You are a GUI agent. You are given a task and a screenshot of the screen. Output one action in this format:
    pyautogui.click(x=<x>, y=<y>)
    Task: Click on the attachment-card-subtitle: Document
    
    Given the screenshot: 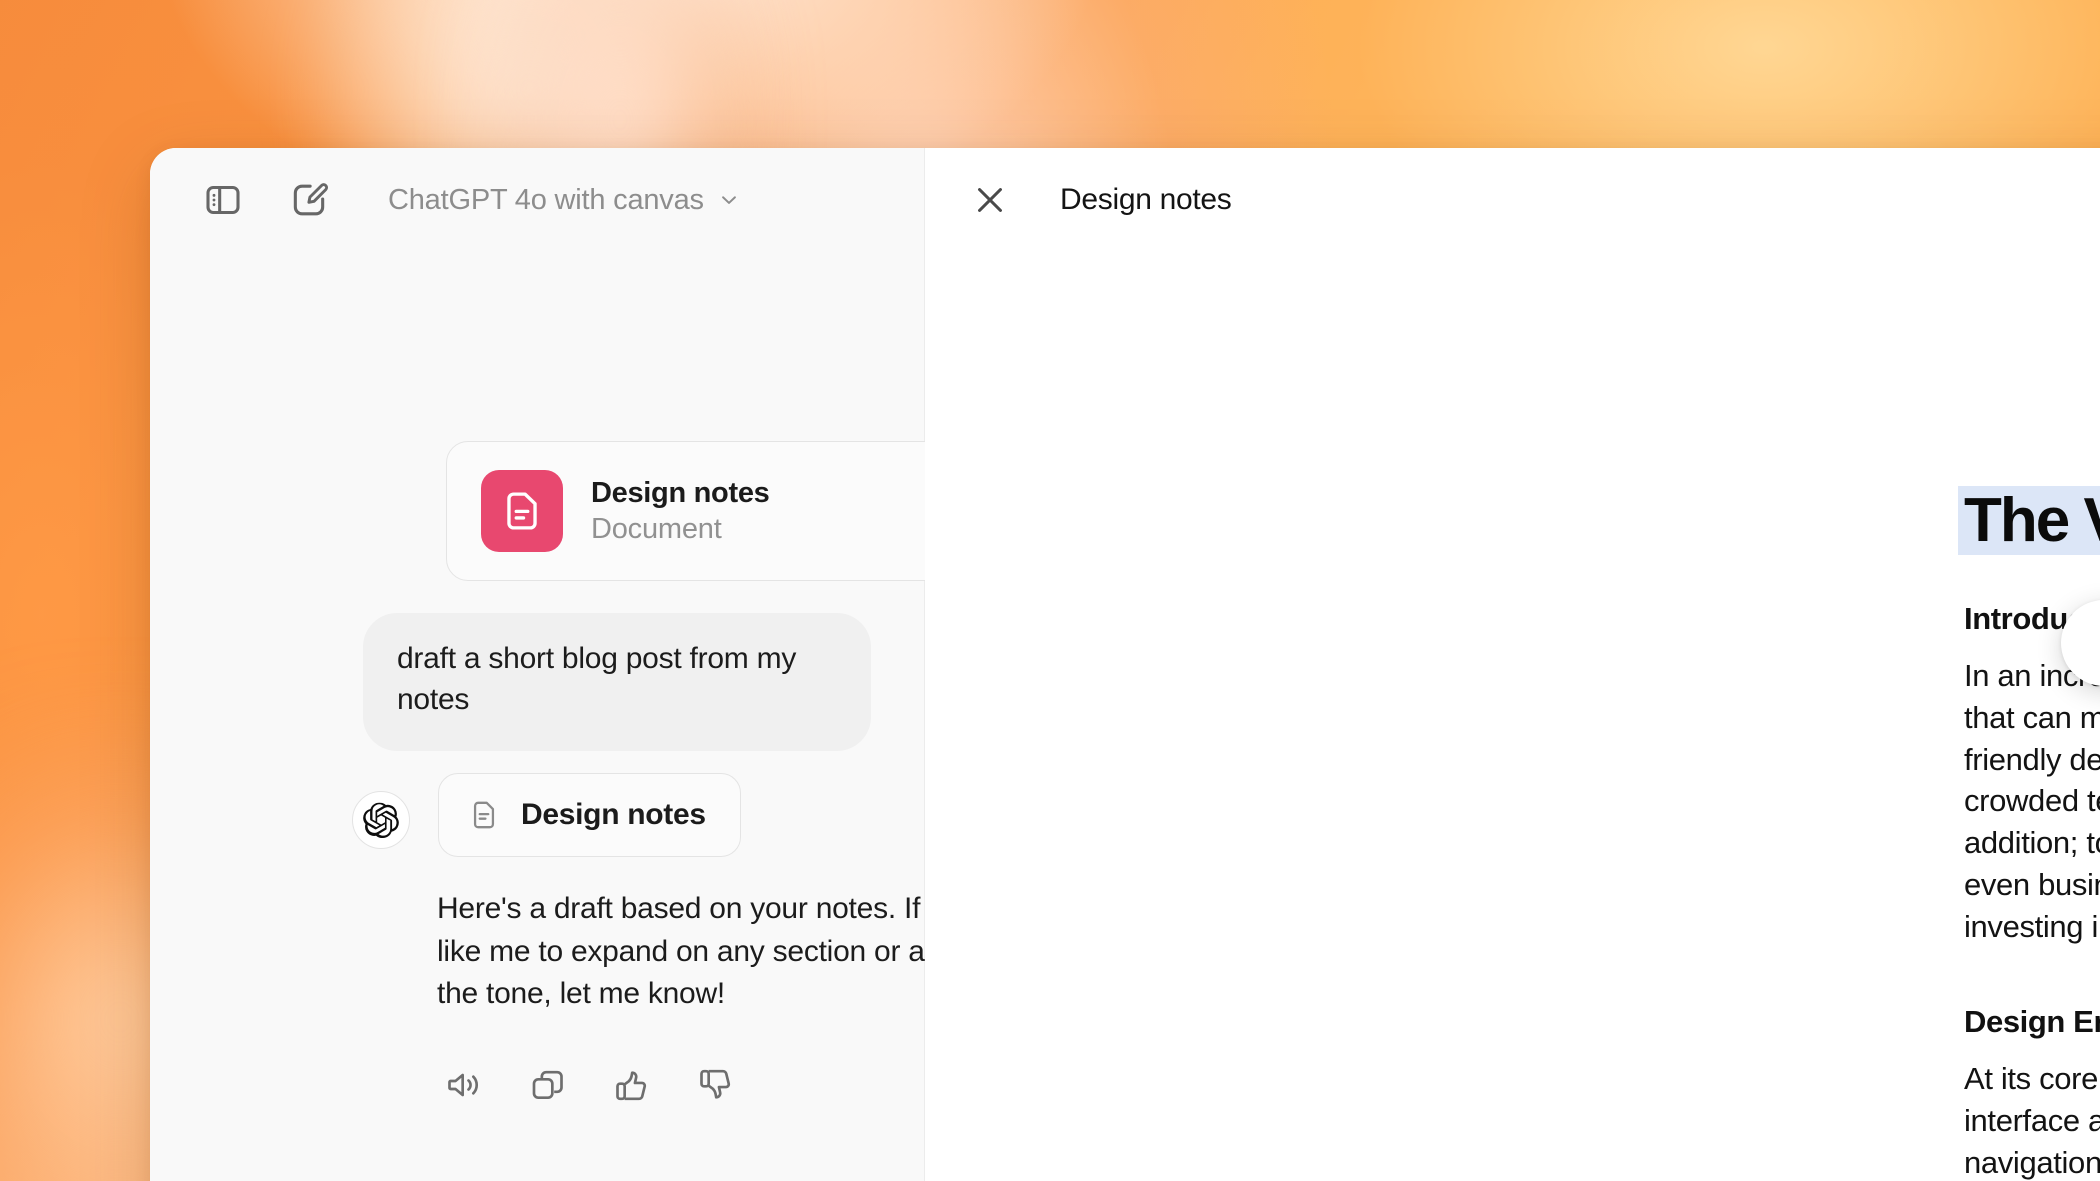 What is the action you would take?
    pyautogui.click(x=656, y=528)
    